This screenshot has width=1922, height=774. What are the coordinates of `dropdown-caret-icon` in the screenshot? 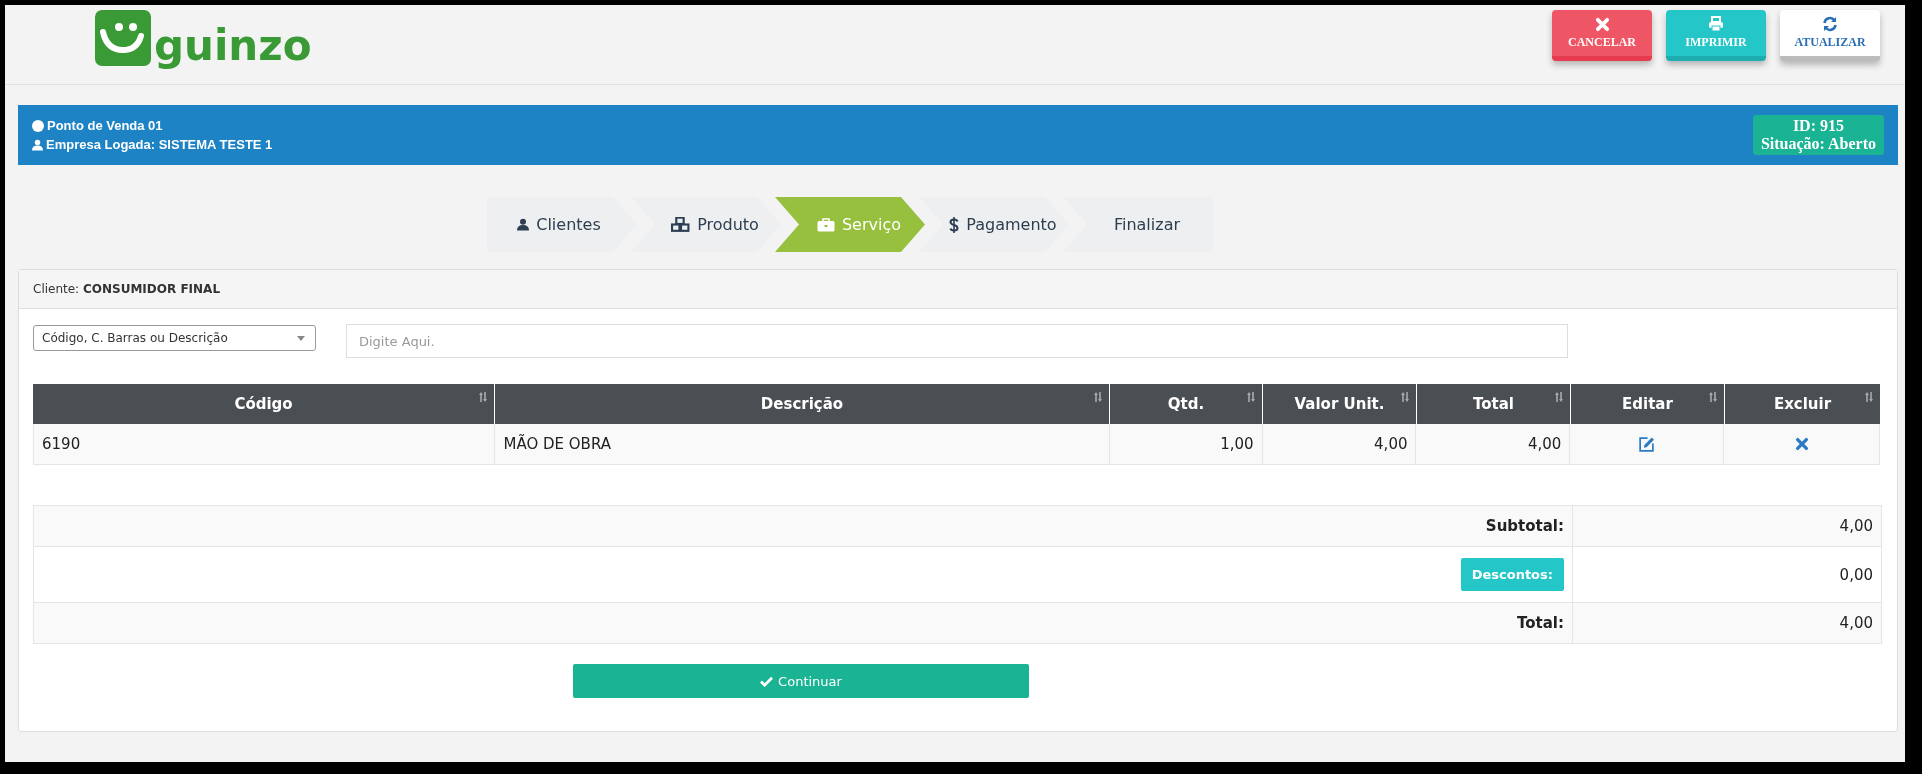 It's located at (301, 338).